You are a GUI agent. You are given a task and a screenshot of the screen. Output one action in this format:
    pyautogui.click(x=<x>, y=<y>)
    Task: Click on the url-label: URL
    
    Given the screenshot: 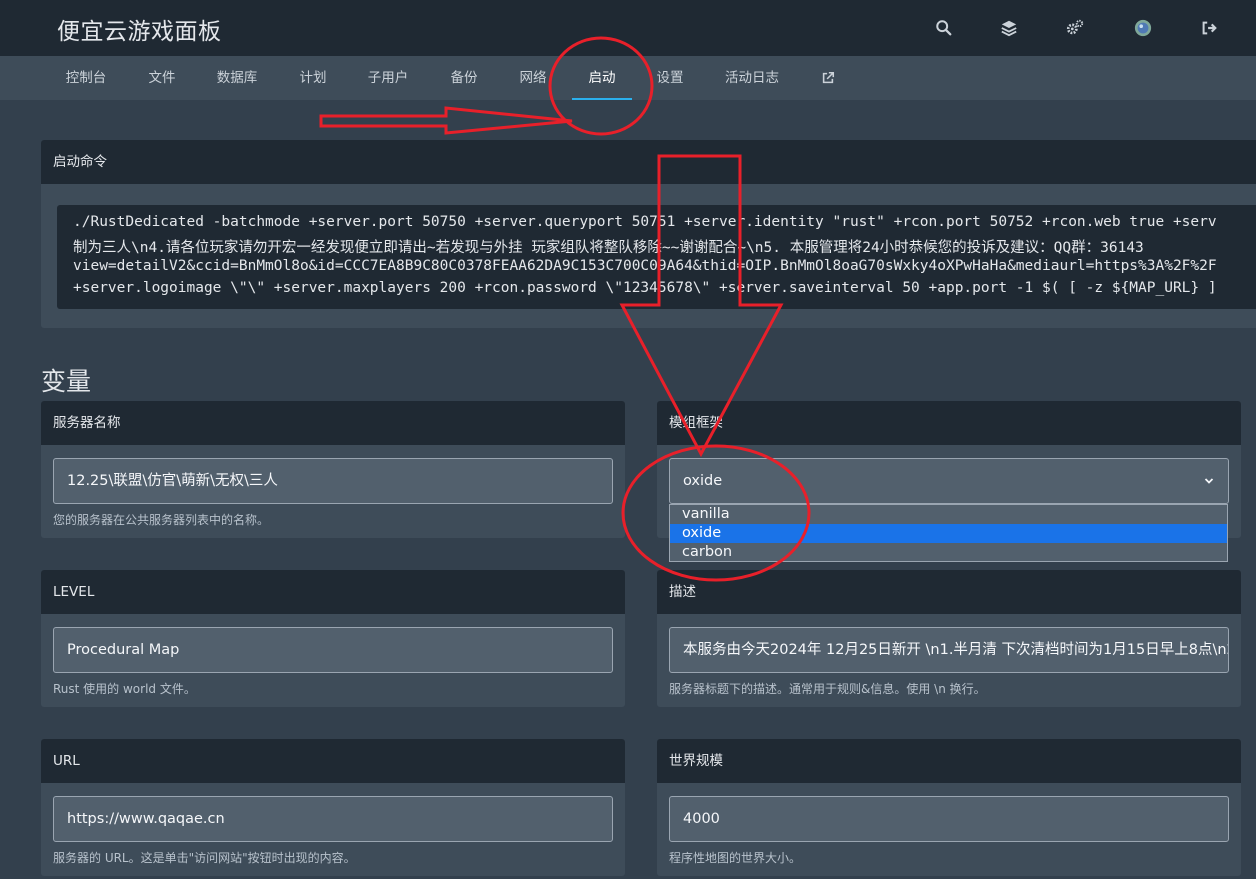 What is the action you would take?
    pyautogui.click(x=333, y=761)
    